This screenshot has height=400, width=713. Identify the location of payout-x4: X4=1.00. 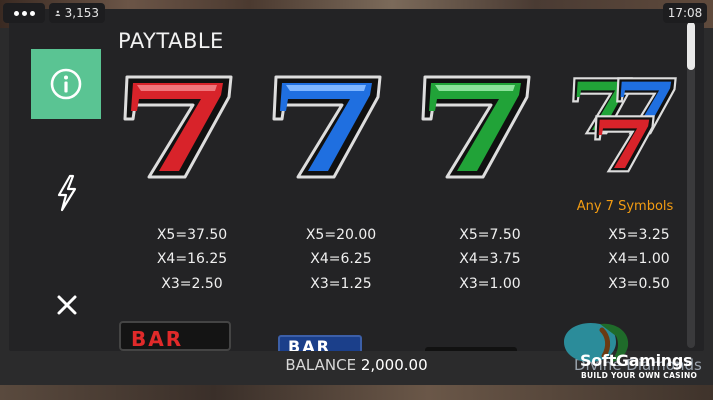
(639, 259).